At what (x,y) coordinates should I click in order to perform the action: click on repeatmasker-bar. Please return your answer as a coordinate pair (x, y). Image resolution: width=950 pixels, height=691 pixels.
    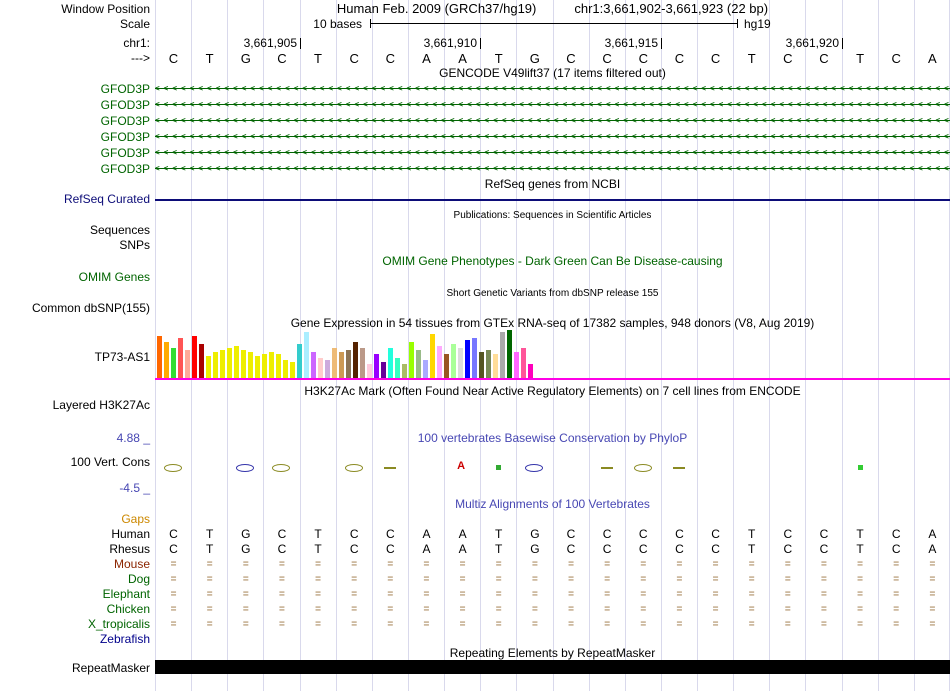
    Looking at the image, I should click on (552, 667).